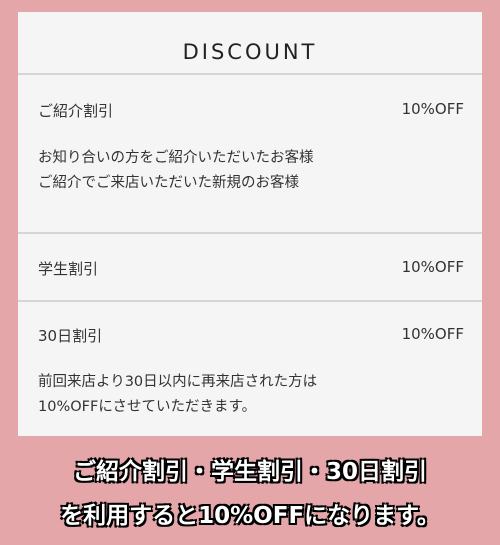 This screenshot has width=500, height=545. What do you see at coordinates (176, 170) in the screenshot?
I see `discount-description: お知り合いの方をご紹介いただいたお客様 ご紹介でご来店いただいた新規のお客様` at bounding box center [176, 170].